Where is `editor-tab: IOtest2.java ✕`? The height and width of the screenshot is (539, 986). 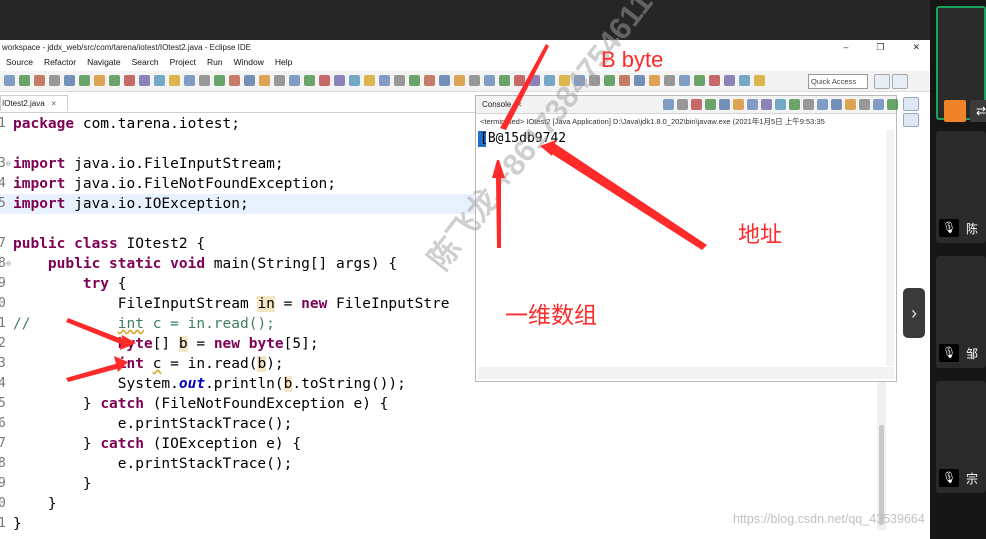 editor-tab: IOtest2.java ✕ is located at coordinates (34, 103).